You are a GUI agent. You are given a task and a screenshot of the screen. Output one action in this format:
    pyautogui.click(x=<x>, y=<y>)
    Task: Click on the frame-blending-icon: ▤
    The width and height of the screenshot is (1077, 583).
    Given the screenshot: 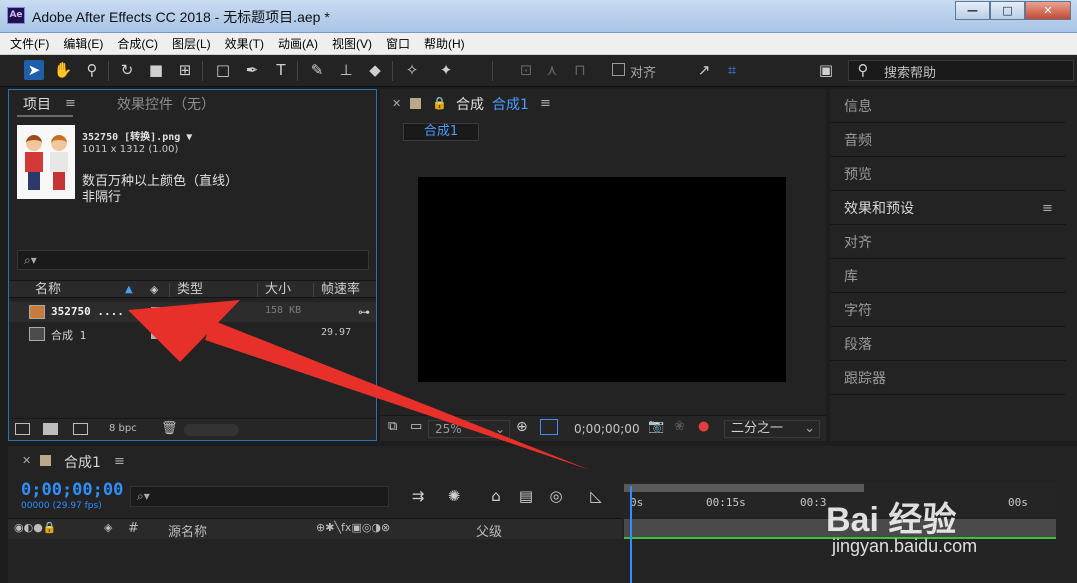 What is the action you would take?
    pyautogui.click(x=526, y=496)
    